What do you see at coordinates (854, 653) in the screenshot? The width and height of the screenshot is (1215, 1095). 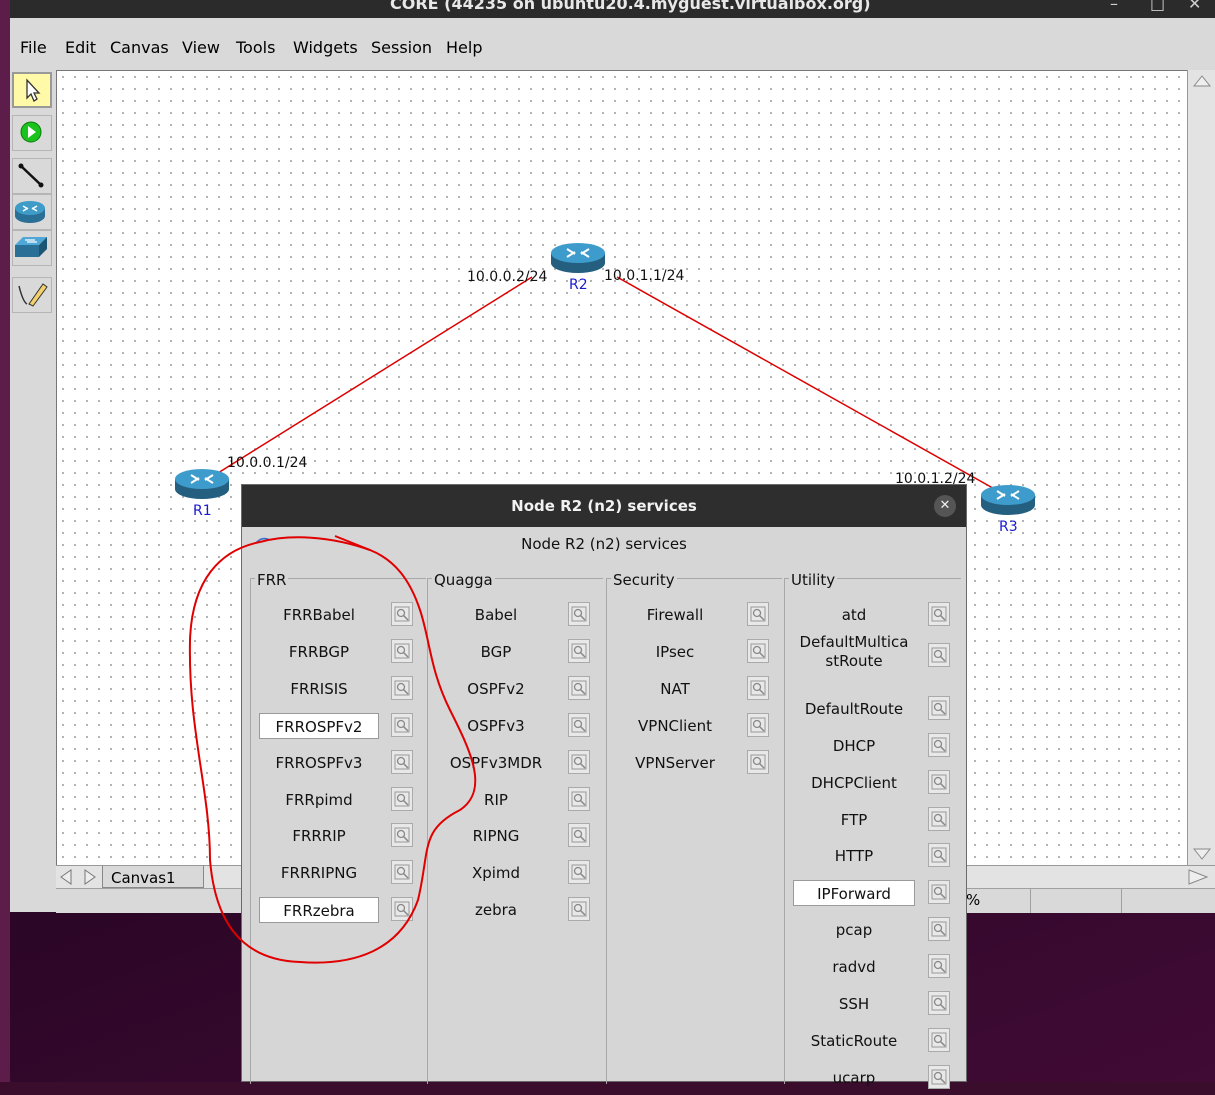 I see `service-toggle-defaultmulticastroute: DefaultMulticastRoute` at bounding box center [854, 653].